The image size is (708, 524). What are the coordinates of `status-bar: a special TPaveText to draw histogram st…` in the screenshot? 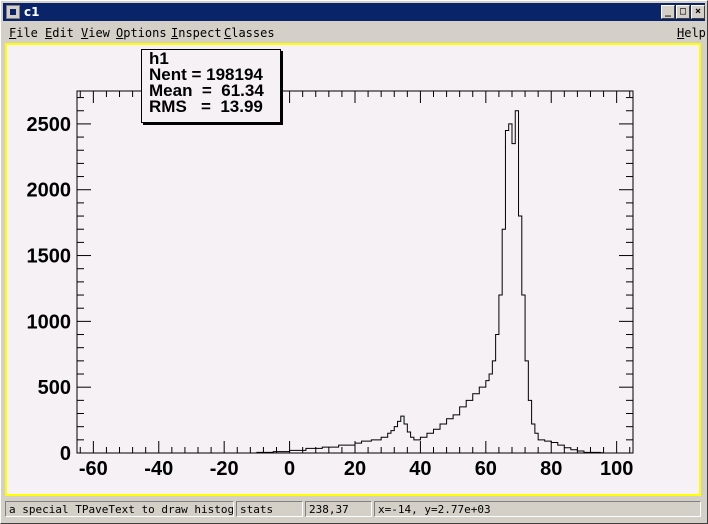 It's located at (354, 510).